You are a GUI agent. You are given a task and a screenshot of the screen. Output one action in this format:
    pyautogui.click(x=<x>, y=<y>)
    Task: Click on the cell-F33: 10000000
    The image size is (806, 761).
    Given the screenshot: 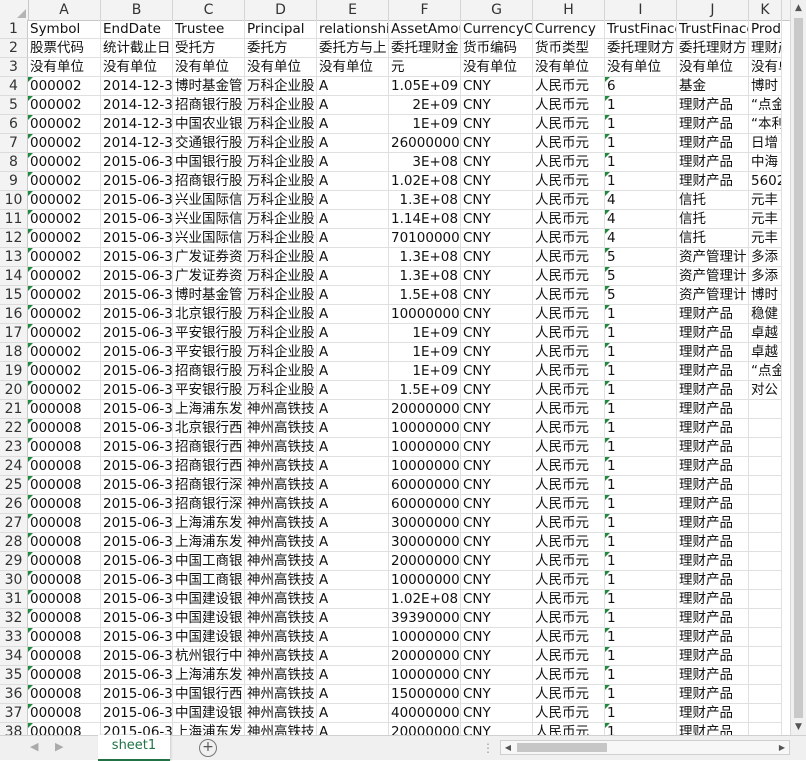 What is the action you would take?
    pyautogui.click(x=425, y=637)
    